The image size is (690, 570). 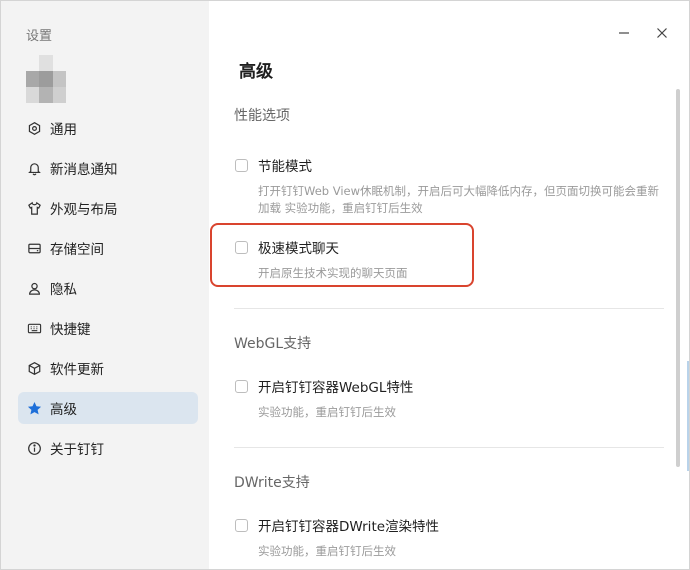 What do you see at coordinates (298, 249) in the screenshot?
I see `option-label: 极速模式聊天` at bounding box center [298, 249].